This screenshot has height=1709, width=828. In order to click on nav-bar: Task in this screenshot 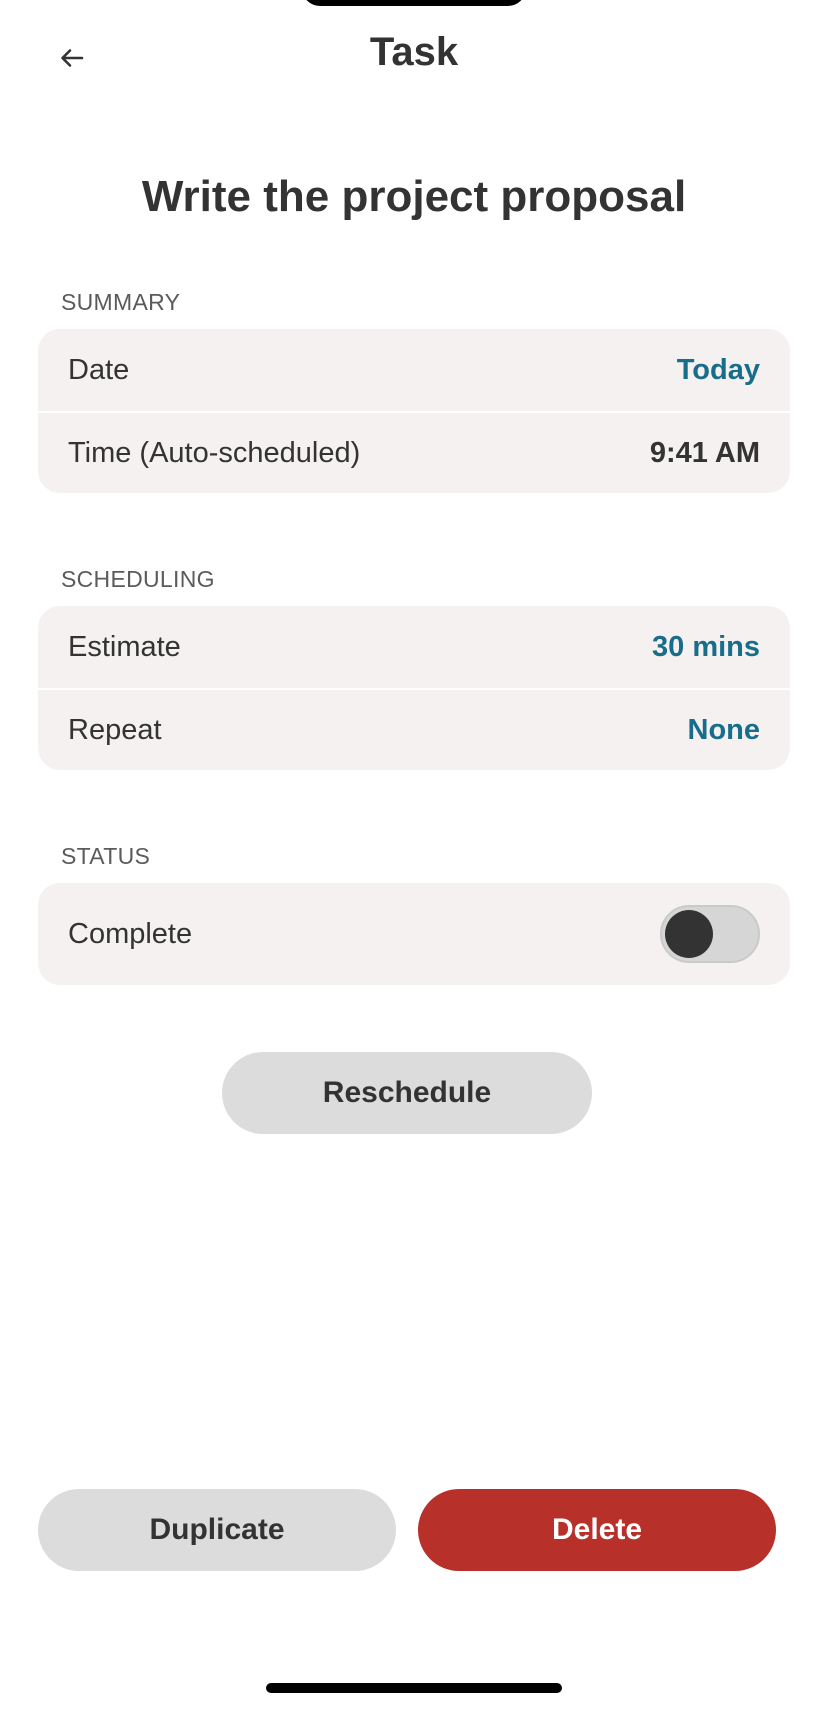, I will do `click(414, 55)`.